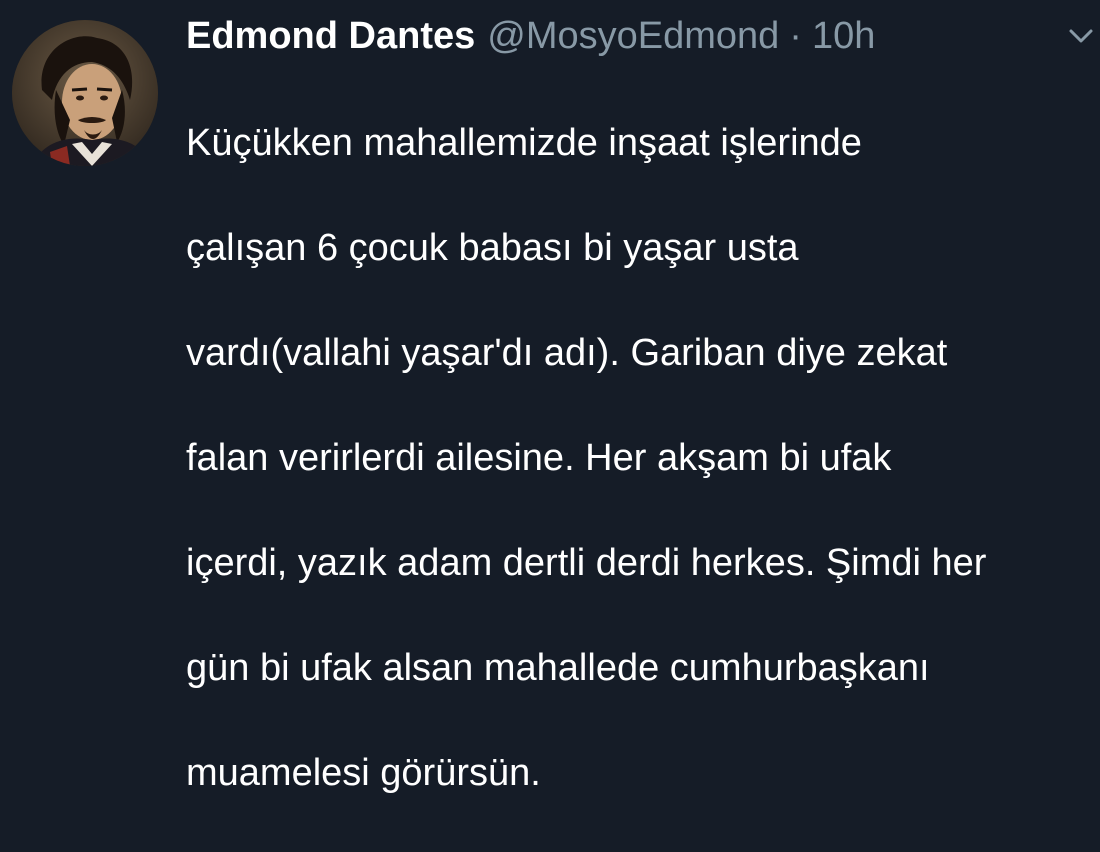  I want to click on avatar-portrait-image, so click(85, 93).